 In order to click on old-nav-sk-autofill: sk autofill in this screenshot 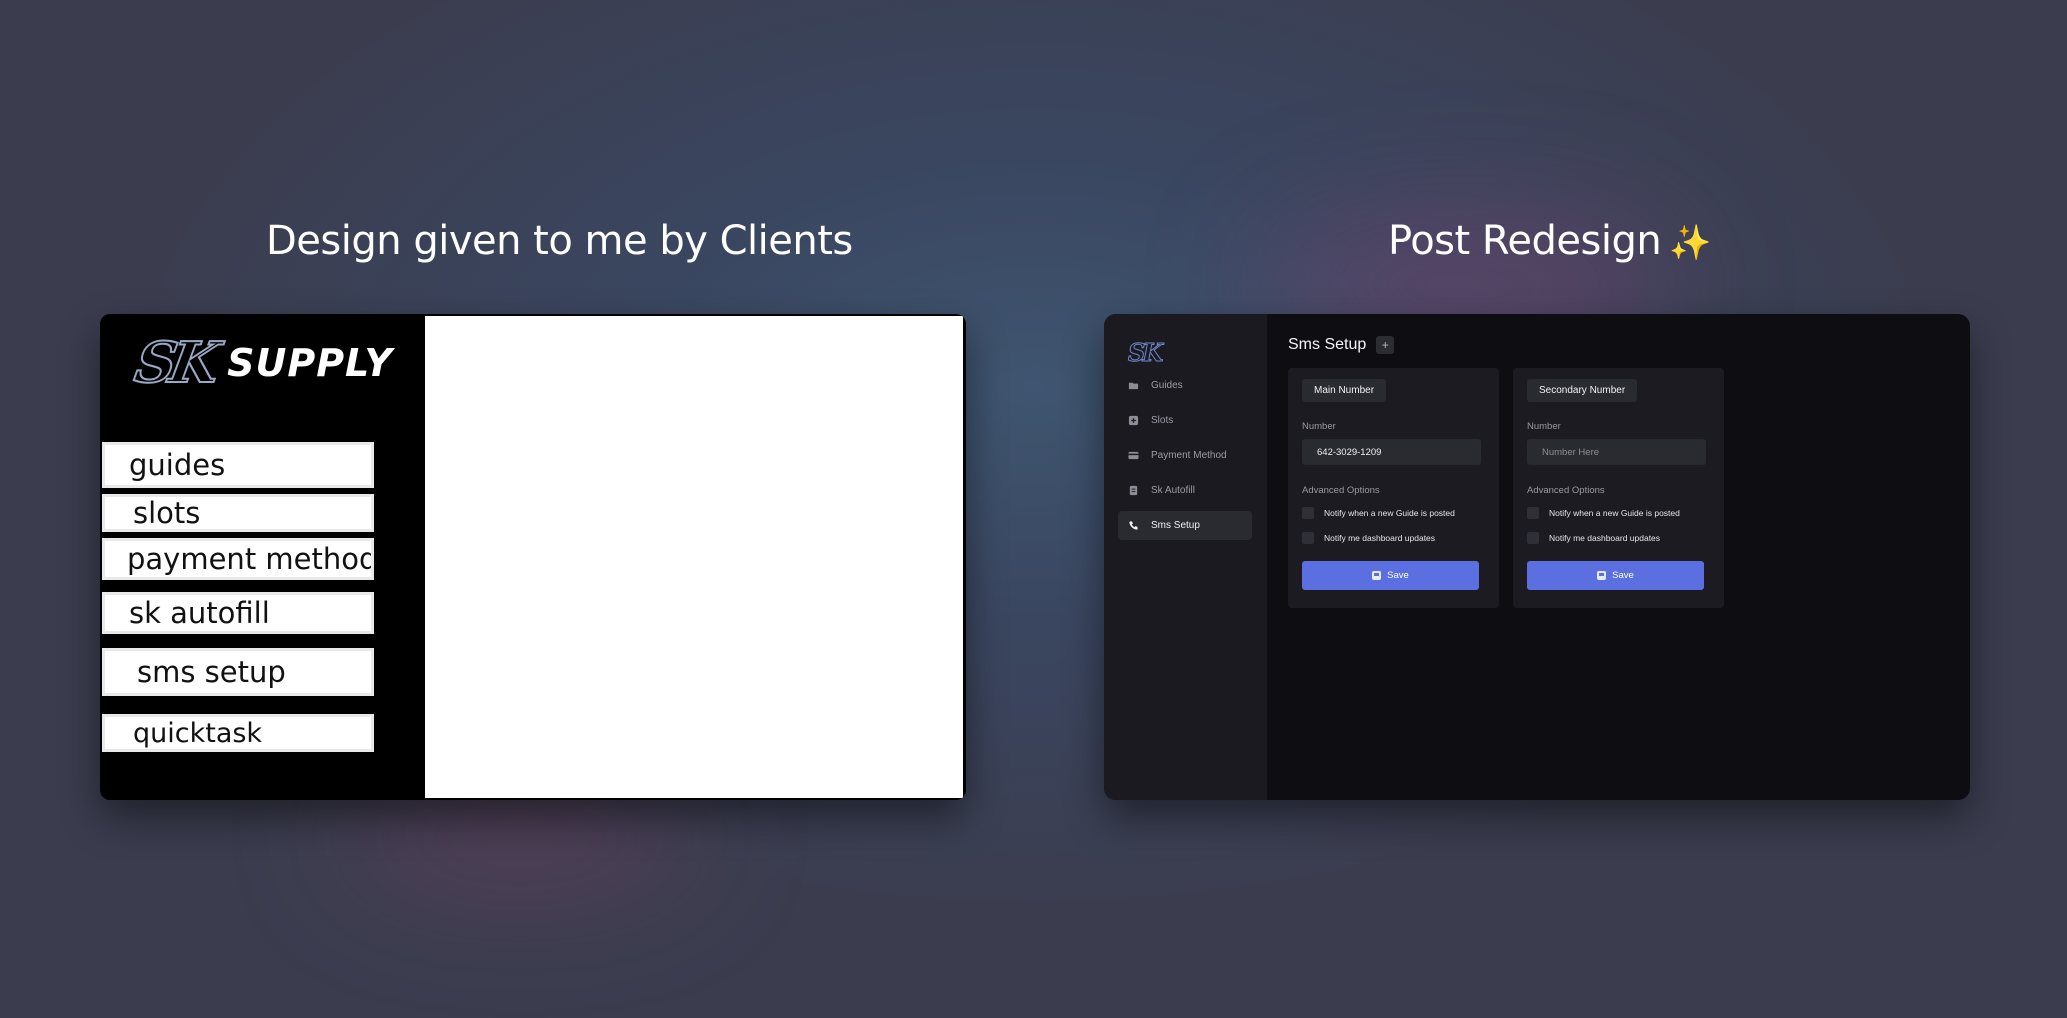, I will do `click(238, 613)`.